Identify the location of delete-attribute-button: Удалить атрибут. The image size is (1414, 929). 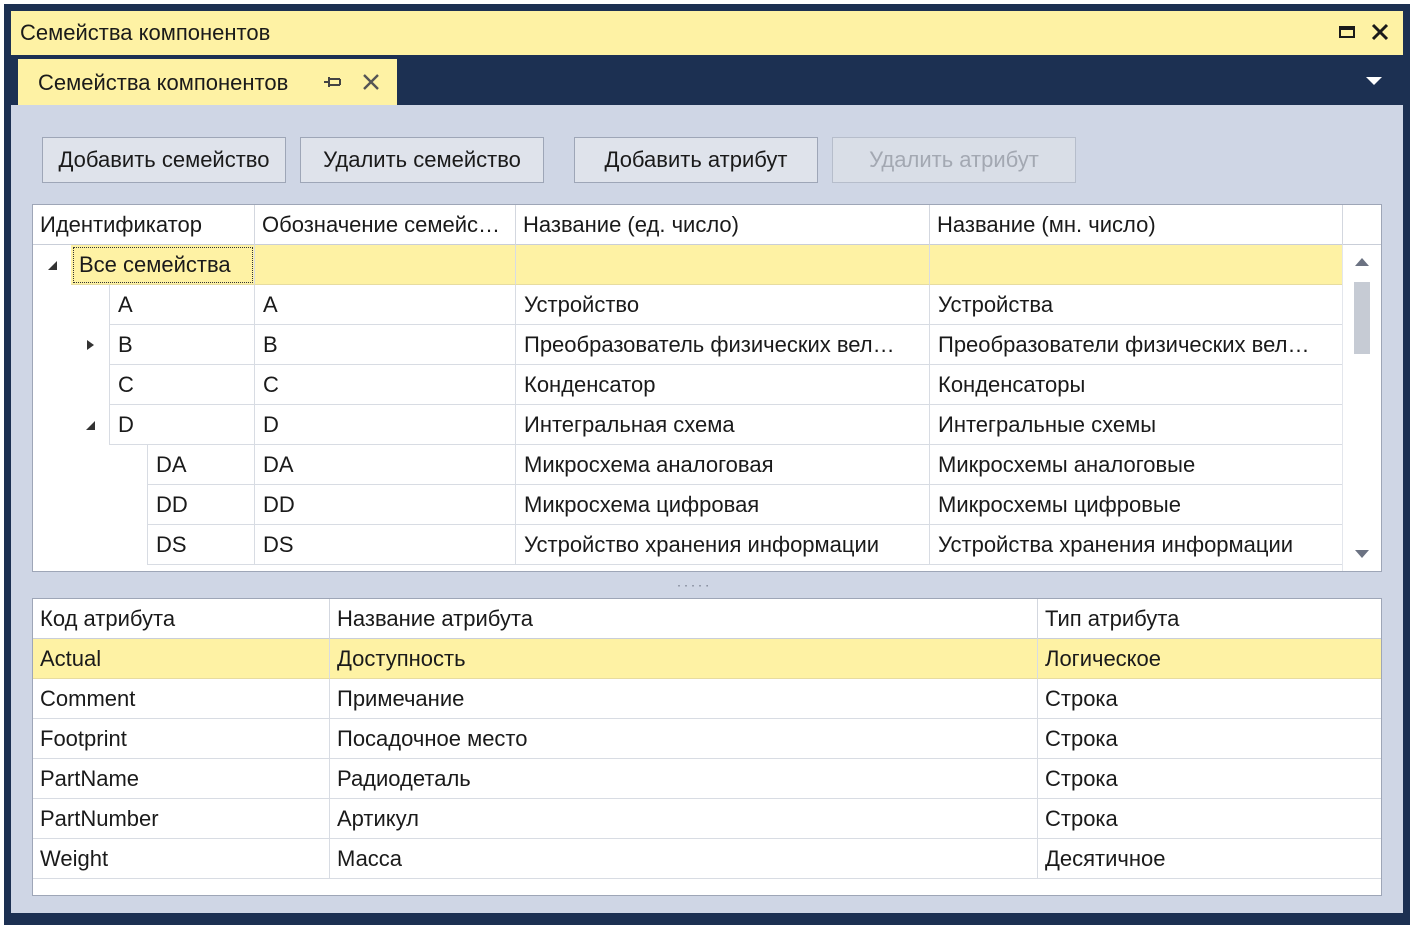
(954, 160).